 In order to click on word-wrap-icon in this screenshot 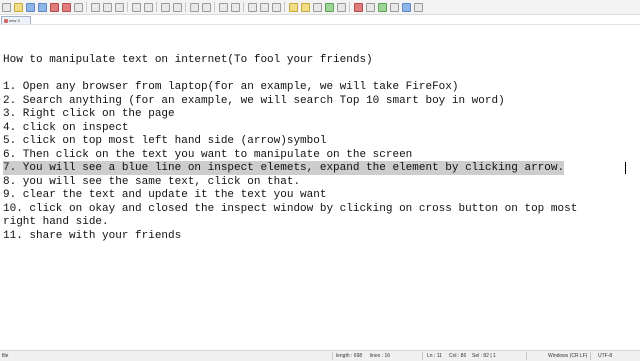, I will do `click(252, 7)`.